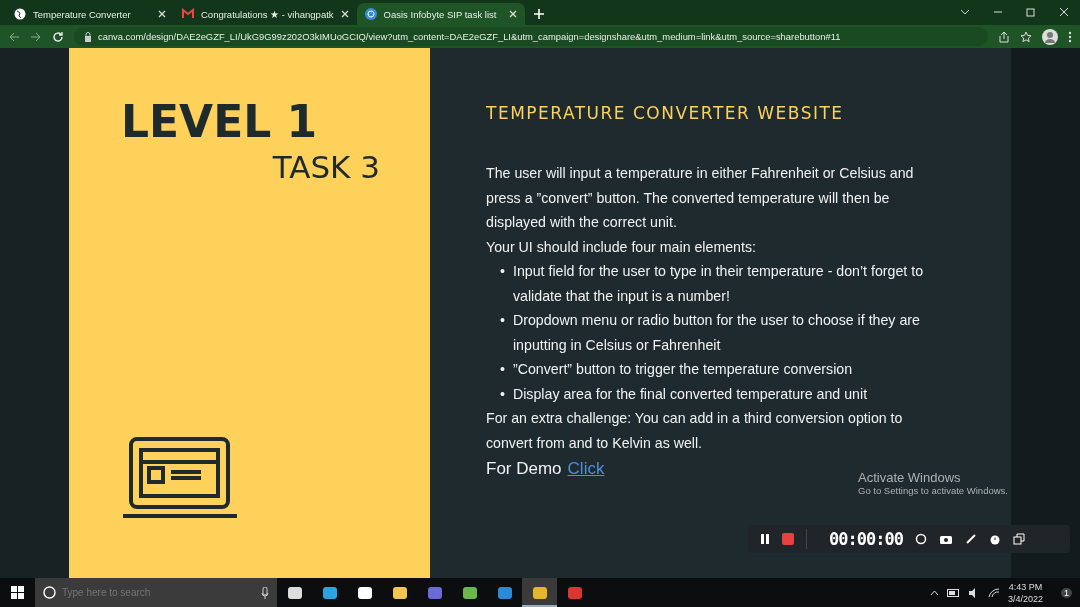 This screenshot has width=1080, height=607. What do you see at coordinates (58, 36) in the screenshot?
I see `reload-icon` at bounding box center [58, 36].